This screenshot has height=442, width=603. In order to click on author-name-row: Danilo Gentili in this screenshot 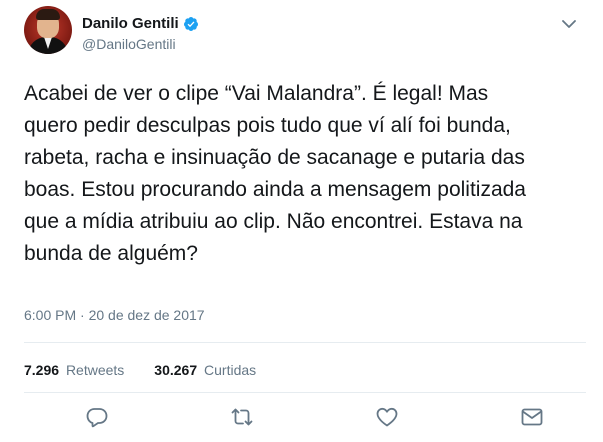, I will do `click(140, 23)`.